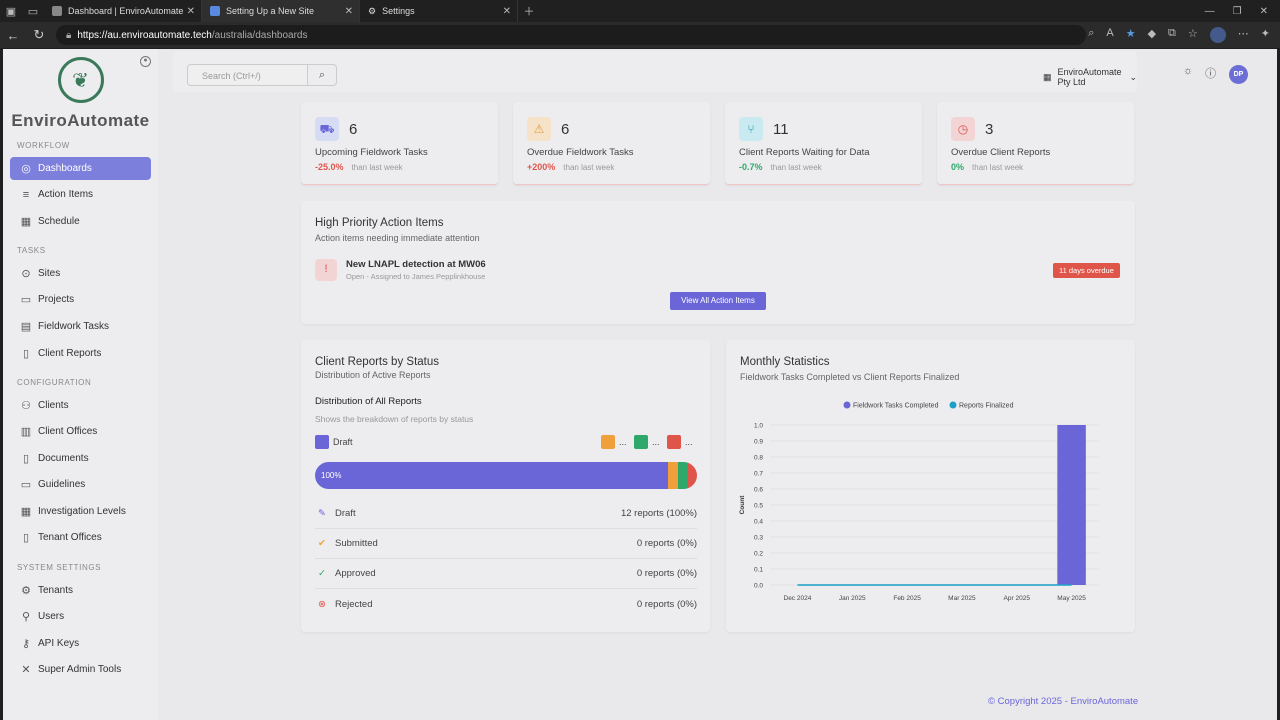 The image size is (1280, 720). What do you see at coordinates (1243, 35) in the screenshot?
I see `more-icon: ⋯` at bounding box center [1243, 35].